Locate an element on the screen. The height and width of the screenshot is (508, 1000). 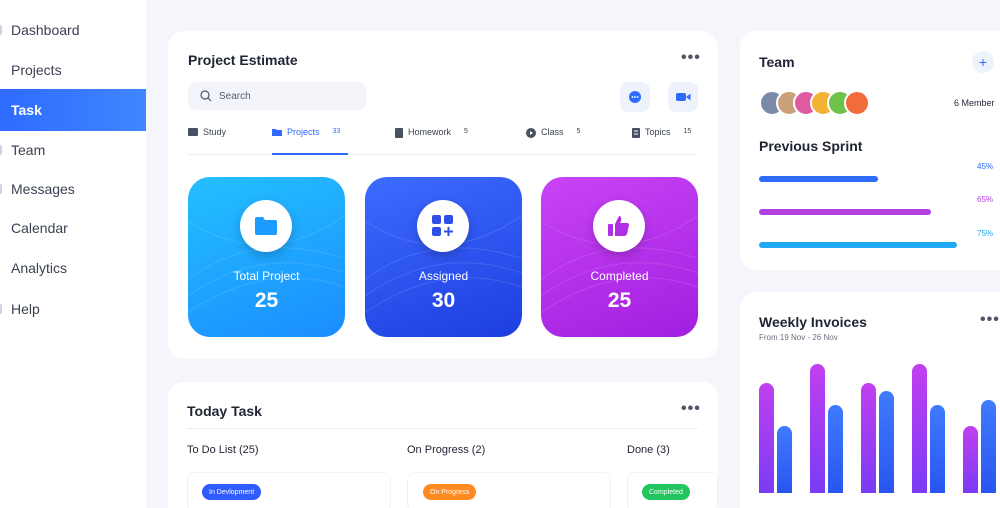
stat-label: Total Project is located at coordinates (266, 276).